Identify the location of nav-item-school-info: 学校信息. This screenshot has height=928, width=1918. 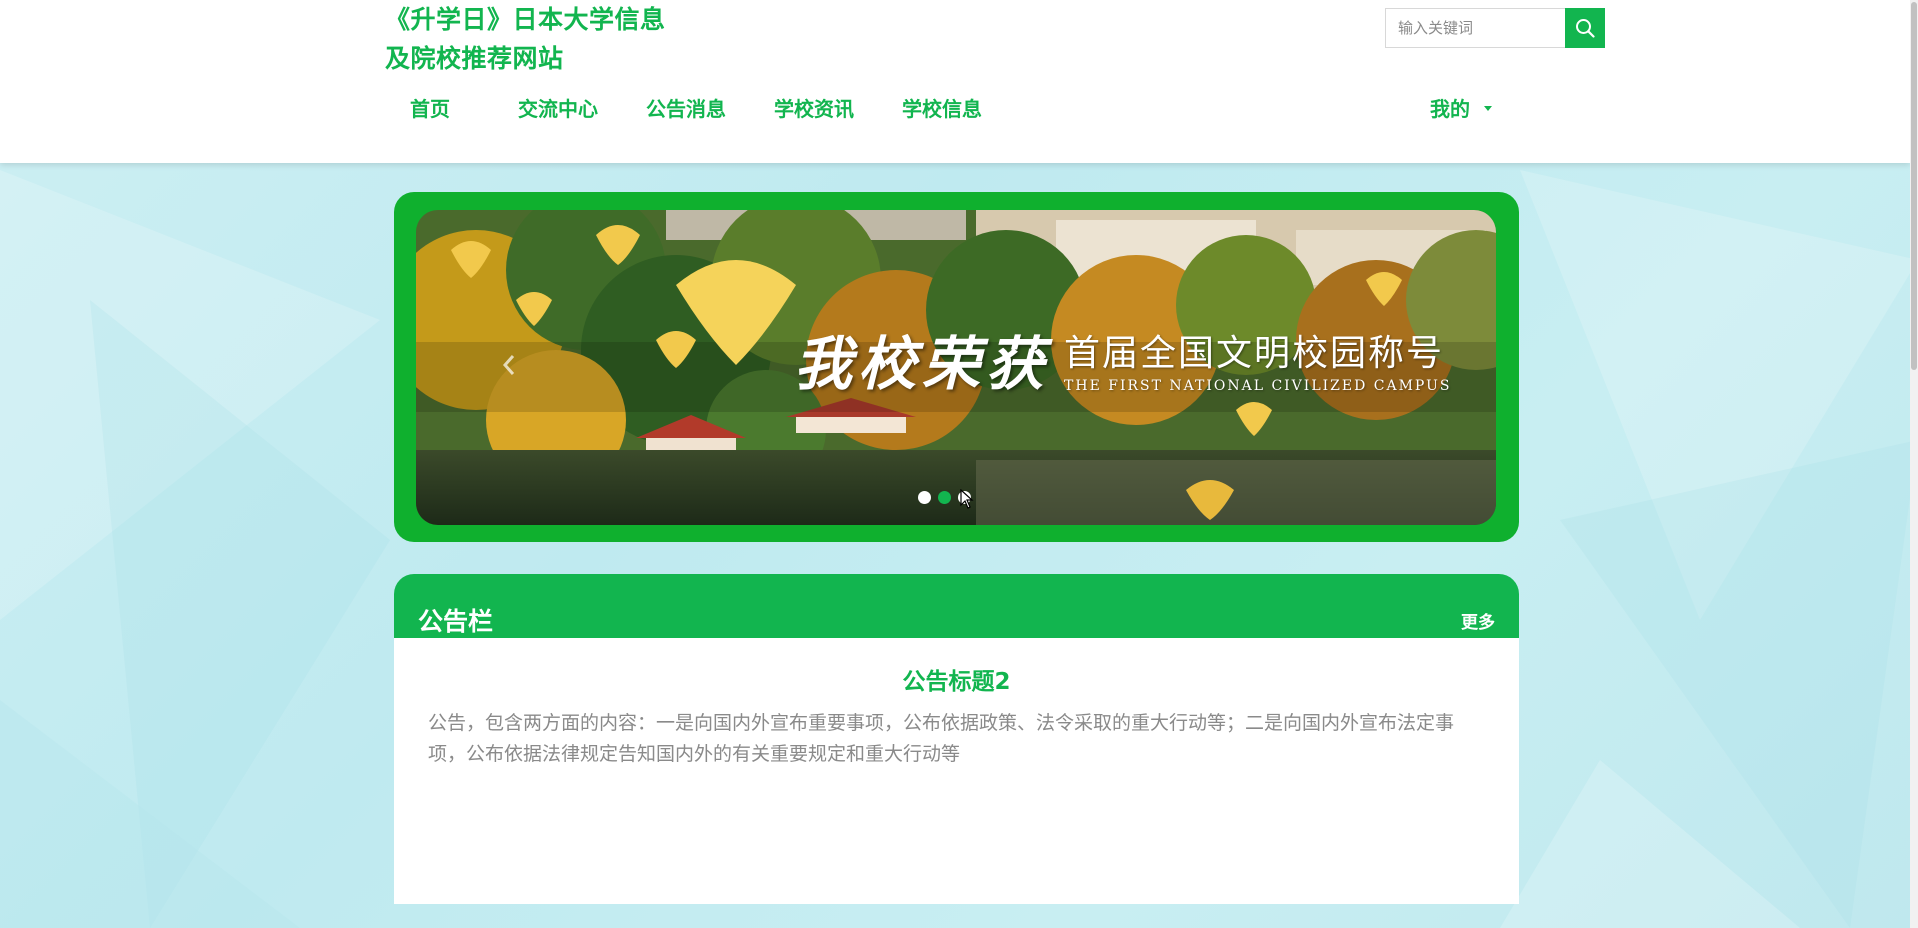
(966, 107).